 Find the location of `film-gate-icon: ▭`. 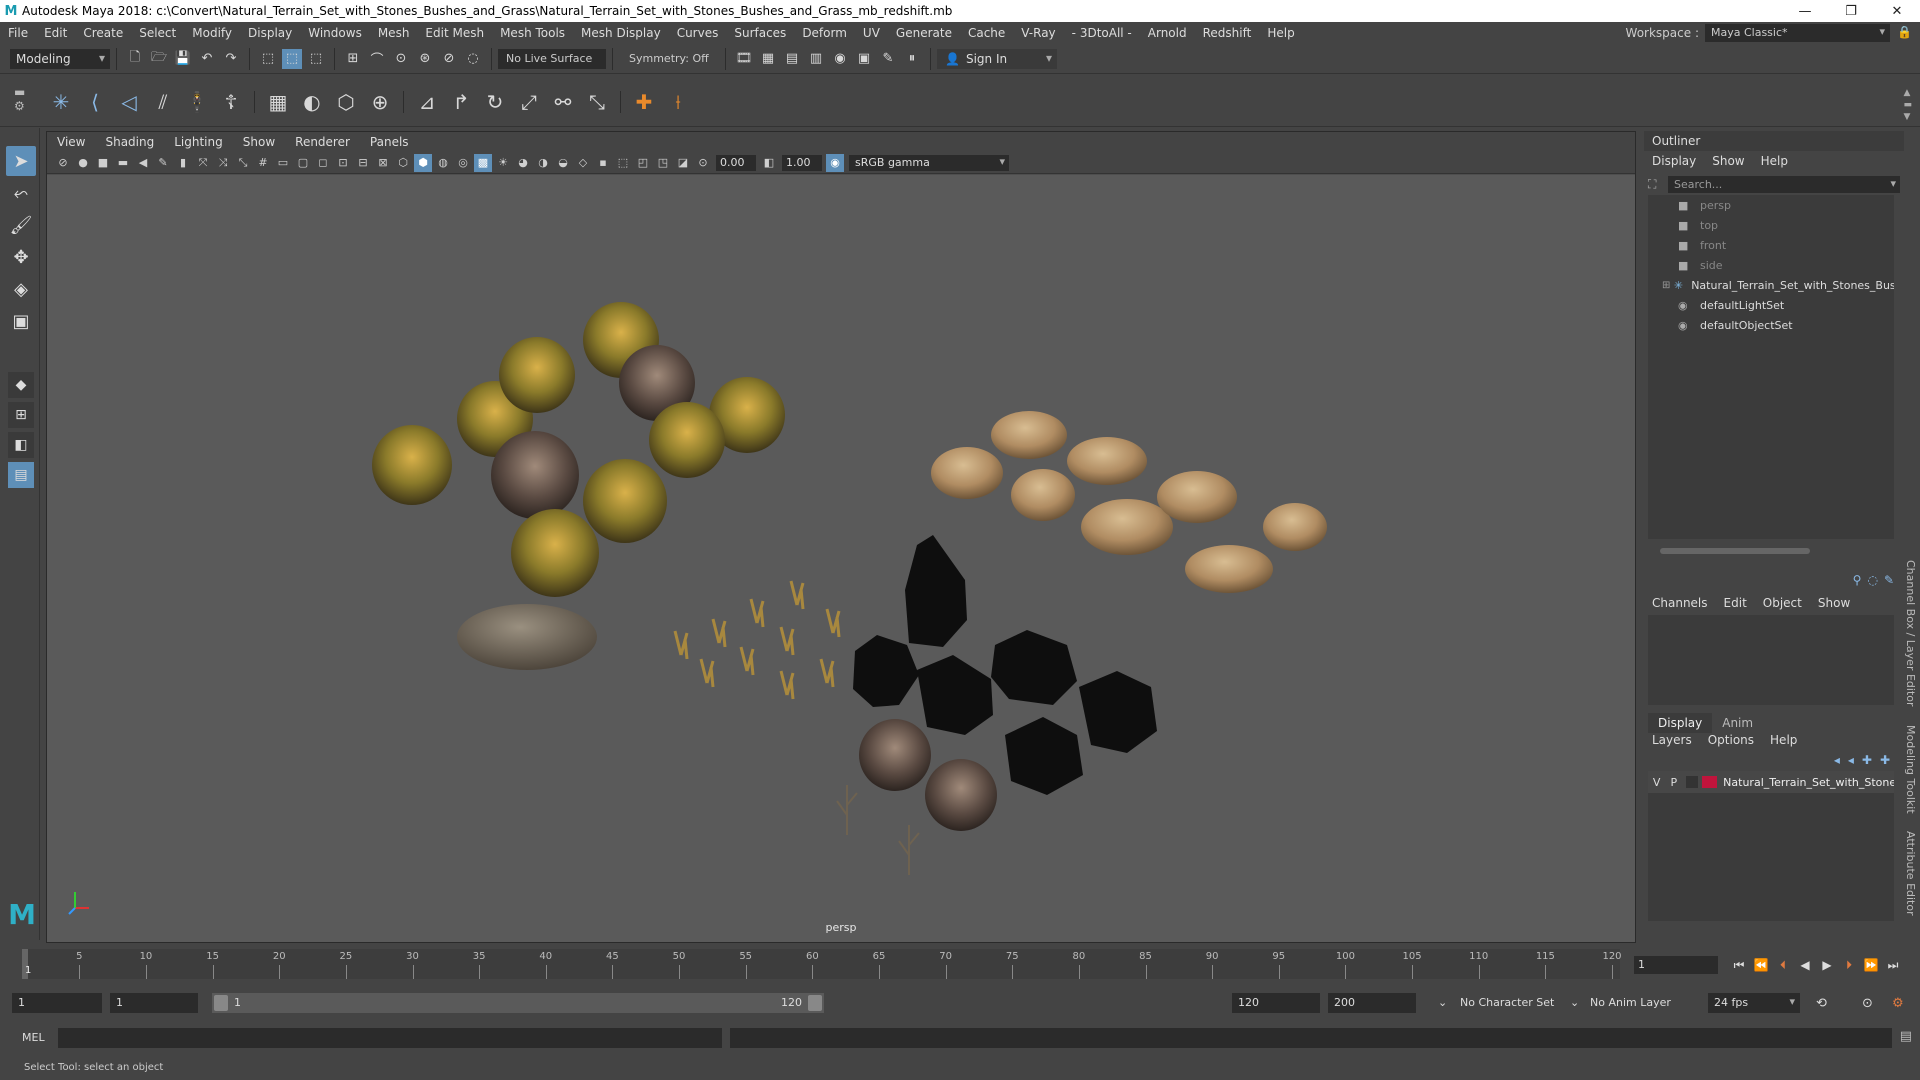

film-gate-icon: ▭ is located at coordinates (283, 163).